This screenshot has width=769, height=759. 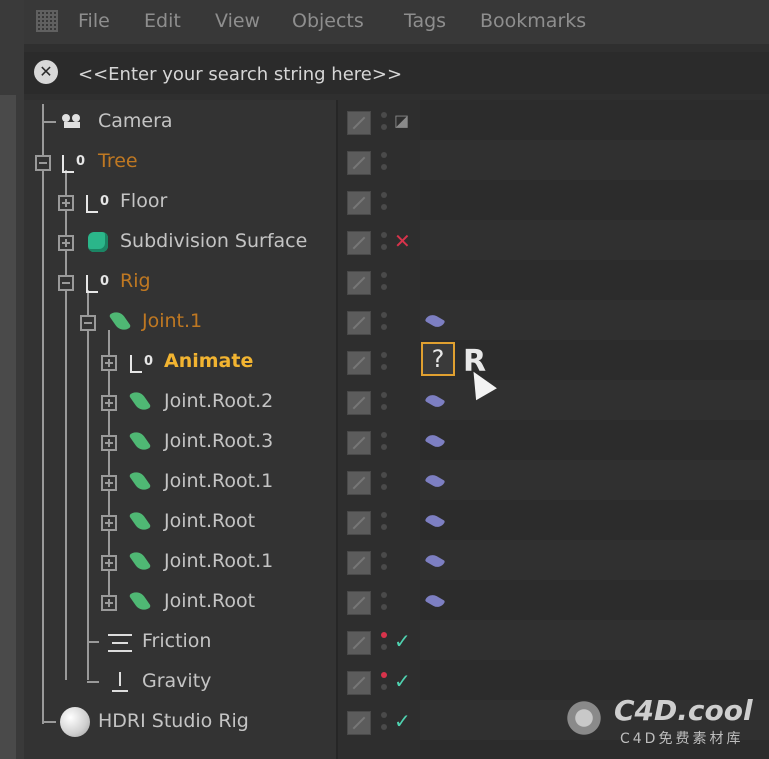 I want to click on watermark-subtitle: C4D免费素材库, so click(x=682, y=739).